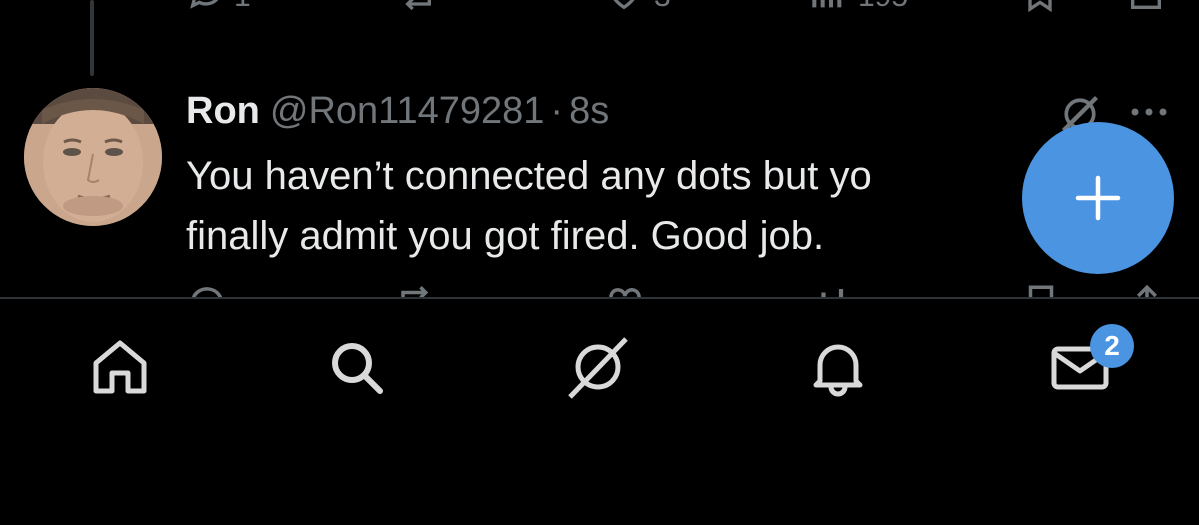 The image size is (1199, 525). I want to click on search-icon, so click(357, 368).